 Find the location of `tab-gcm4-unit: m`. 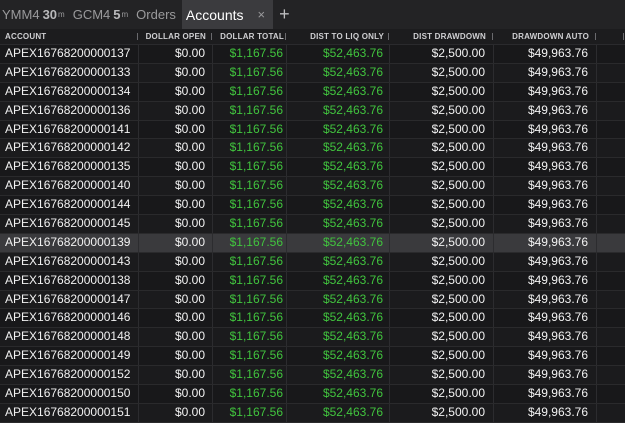

tab-gcm4-unit: m is located at coordinates (125, 14).